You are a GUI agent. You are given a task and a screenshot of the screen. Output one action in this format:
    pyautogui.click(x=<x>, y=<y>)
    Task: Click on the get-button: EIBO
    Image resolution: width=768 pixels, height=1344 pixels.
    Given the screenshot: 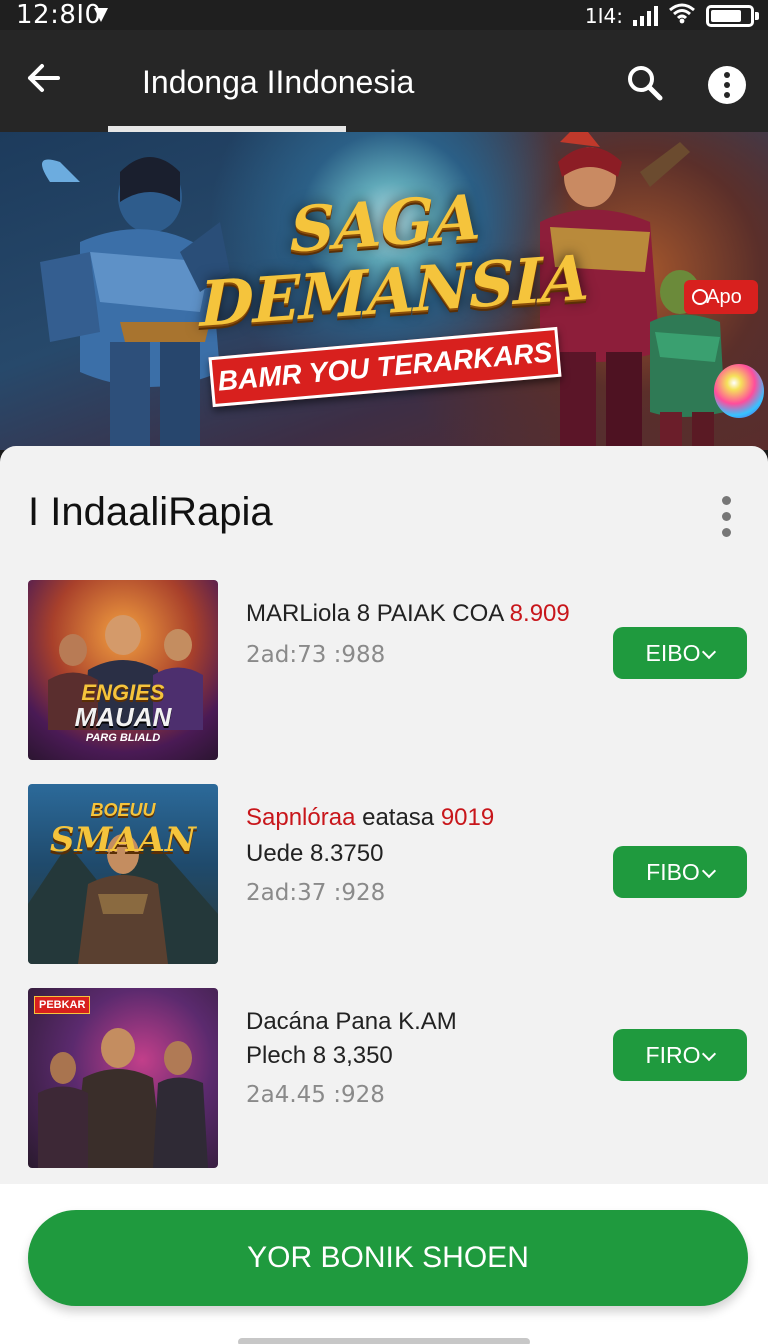 What is the action you would take?
    pyautogui.click(x=680, y=653)
    